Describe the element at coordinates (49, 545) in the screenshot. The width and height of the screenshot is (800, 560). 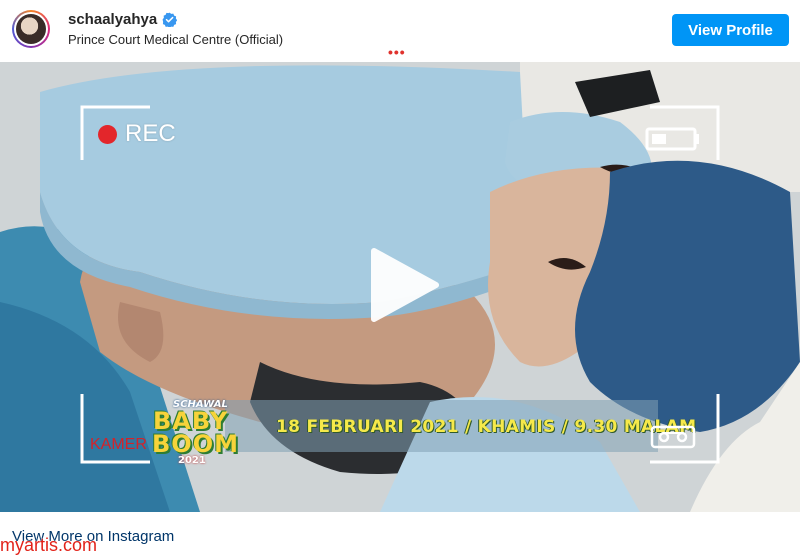
I see `watermark: myartis.com` at that location.